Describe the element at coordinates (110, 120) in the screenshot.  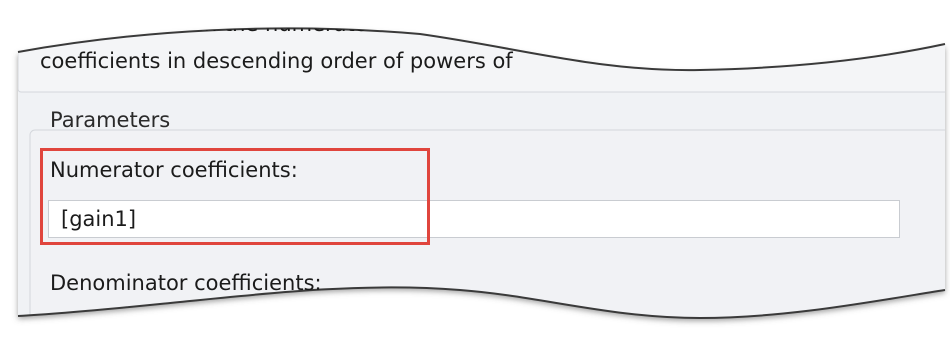
I see `parameters-legend: Parameters` at that location.